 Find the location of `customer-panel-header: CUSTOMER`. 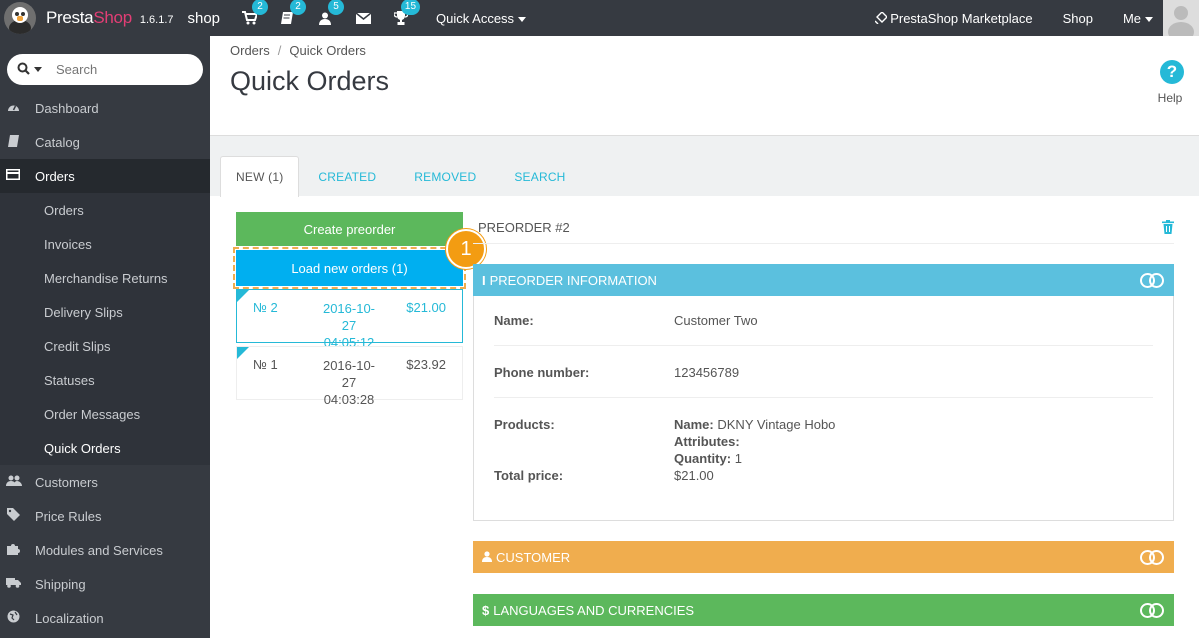

customer-panel-header: CUSTOMER is located at coordinates (823, 557).